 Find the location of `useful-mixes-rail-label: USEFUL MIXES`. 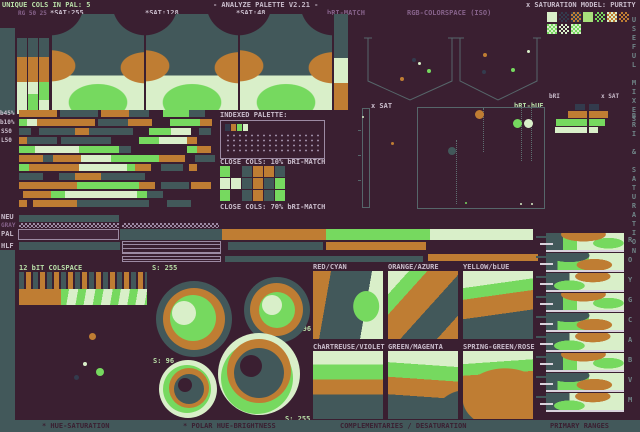

useful-mixes-rail-label: USEFUL MIXES is located at coordinates (634, 70).